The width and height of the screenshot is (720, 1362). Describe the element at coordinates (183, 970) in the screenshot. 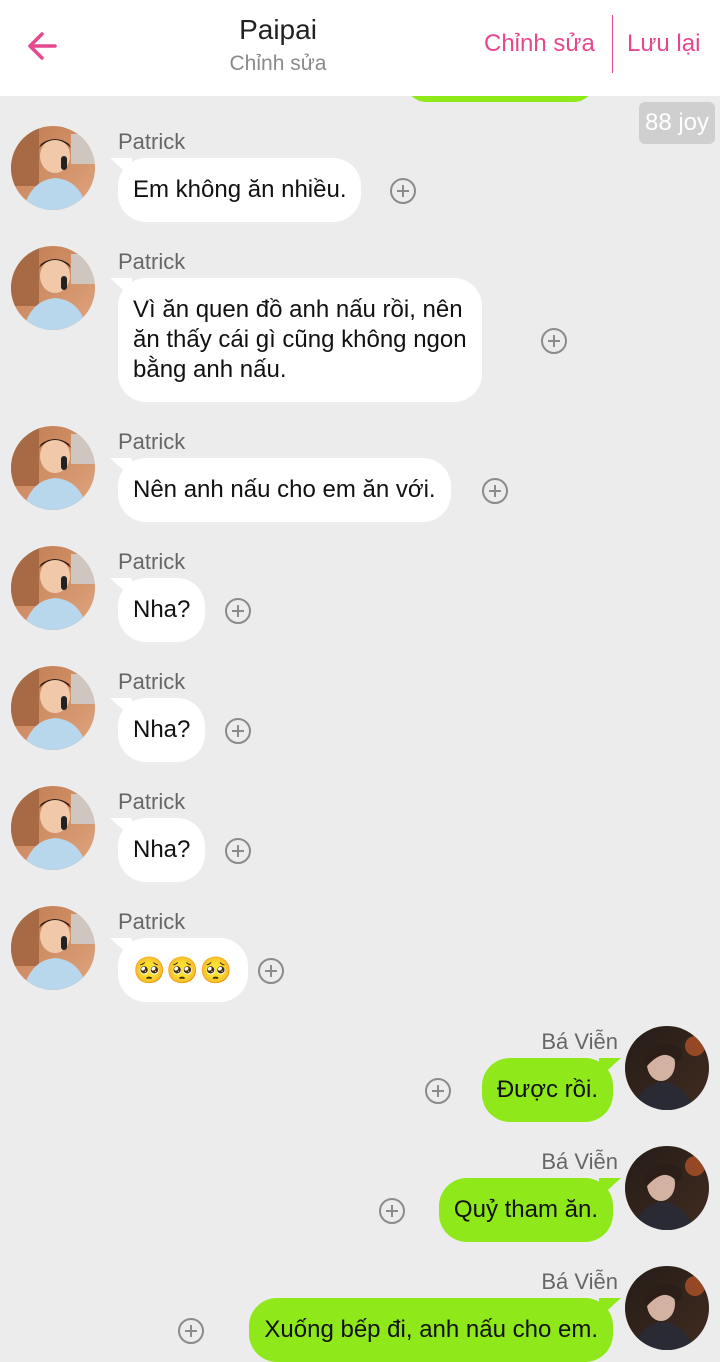

I see `message-bubble: 🥺🥺🥺` at that location.